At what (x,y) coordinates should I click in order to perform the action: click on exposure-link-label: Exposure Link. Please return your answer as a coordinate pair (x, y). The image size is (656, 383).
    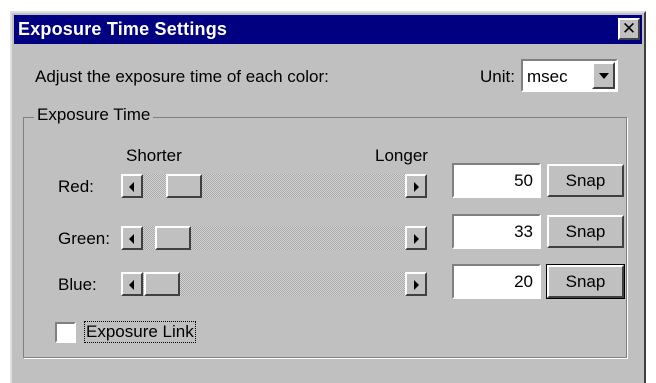
    Looking at the image, I should click on (140, 332).